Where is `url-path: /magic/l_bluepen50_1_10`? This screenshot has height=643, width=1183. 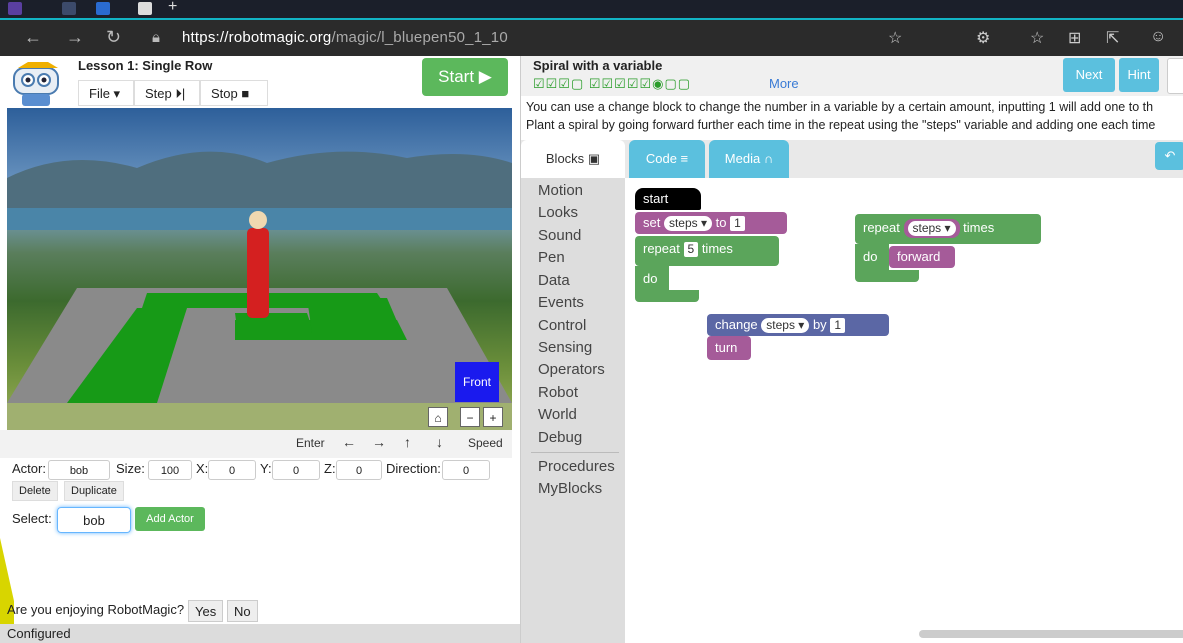
url-path: /magic/l_bluepen50_1_10 is located at coordinates (419, 37).